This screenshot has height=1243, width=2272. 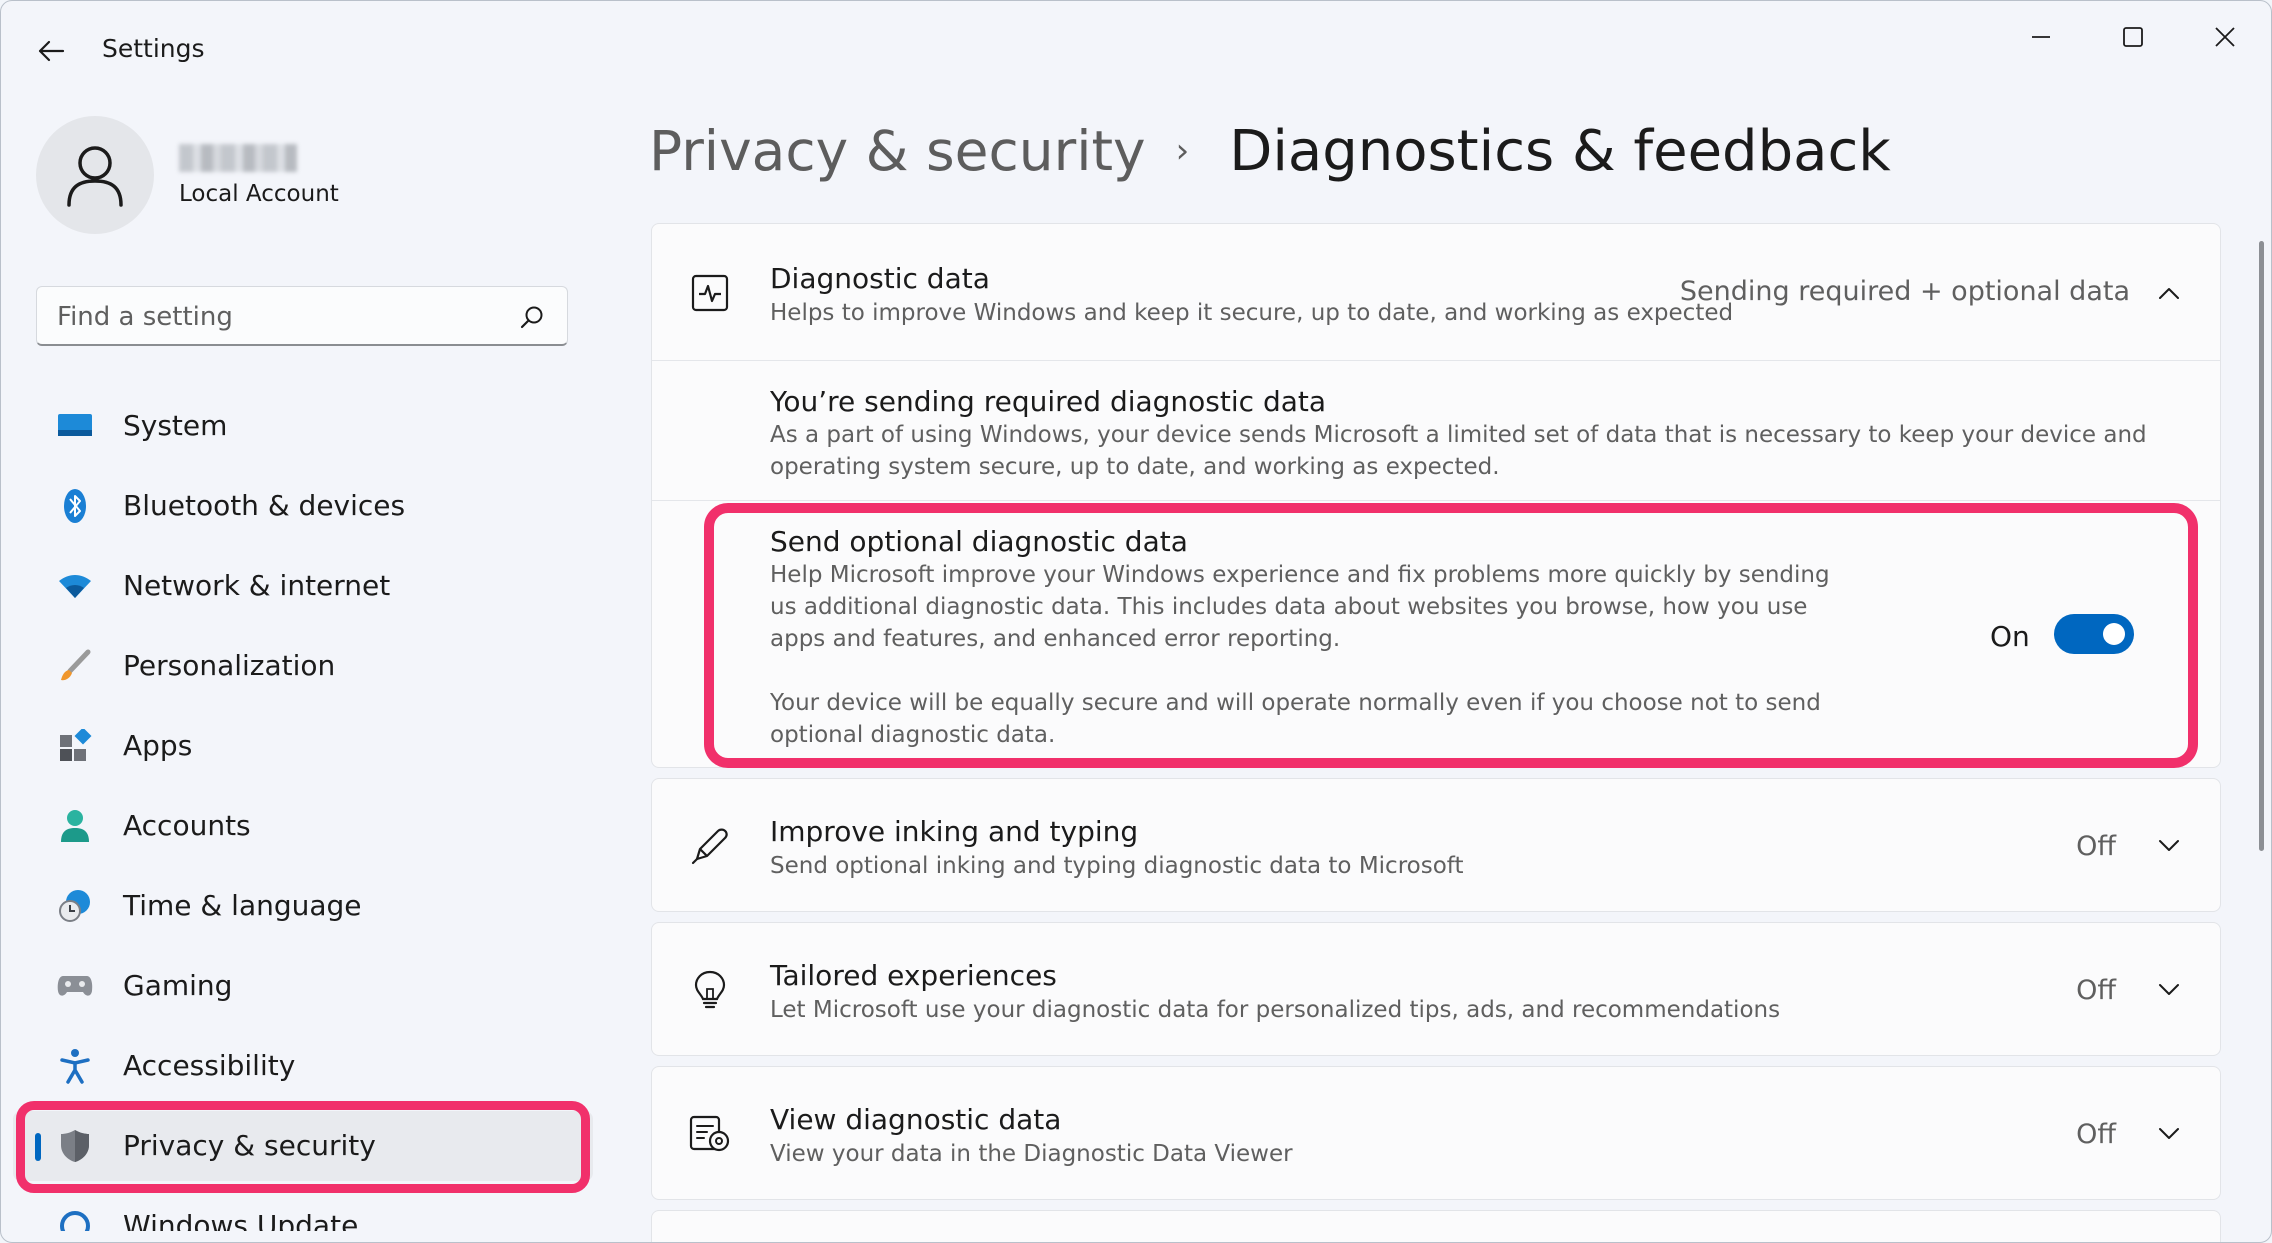 What do you see at coordinates (1136, 49) in the screenshot?
I see `title-bar: Settings` at bounding box center [1136, 49].